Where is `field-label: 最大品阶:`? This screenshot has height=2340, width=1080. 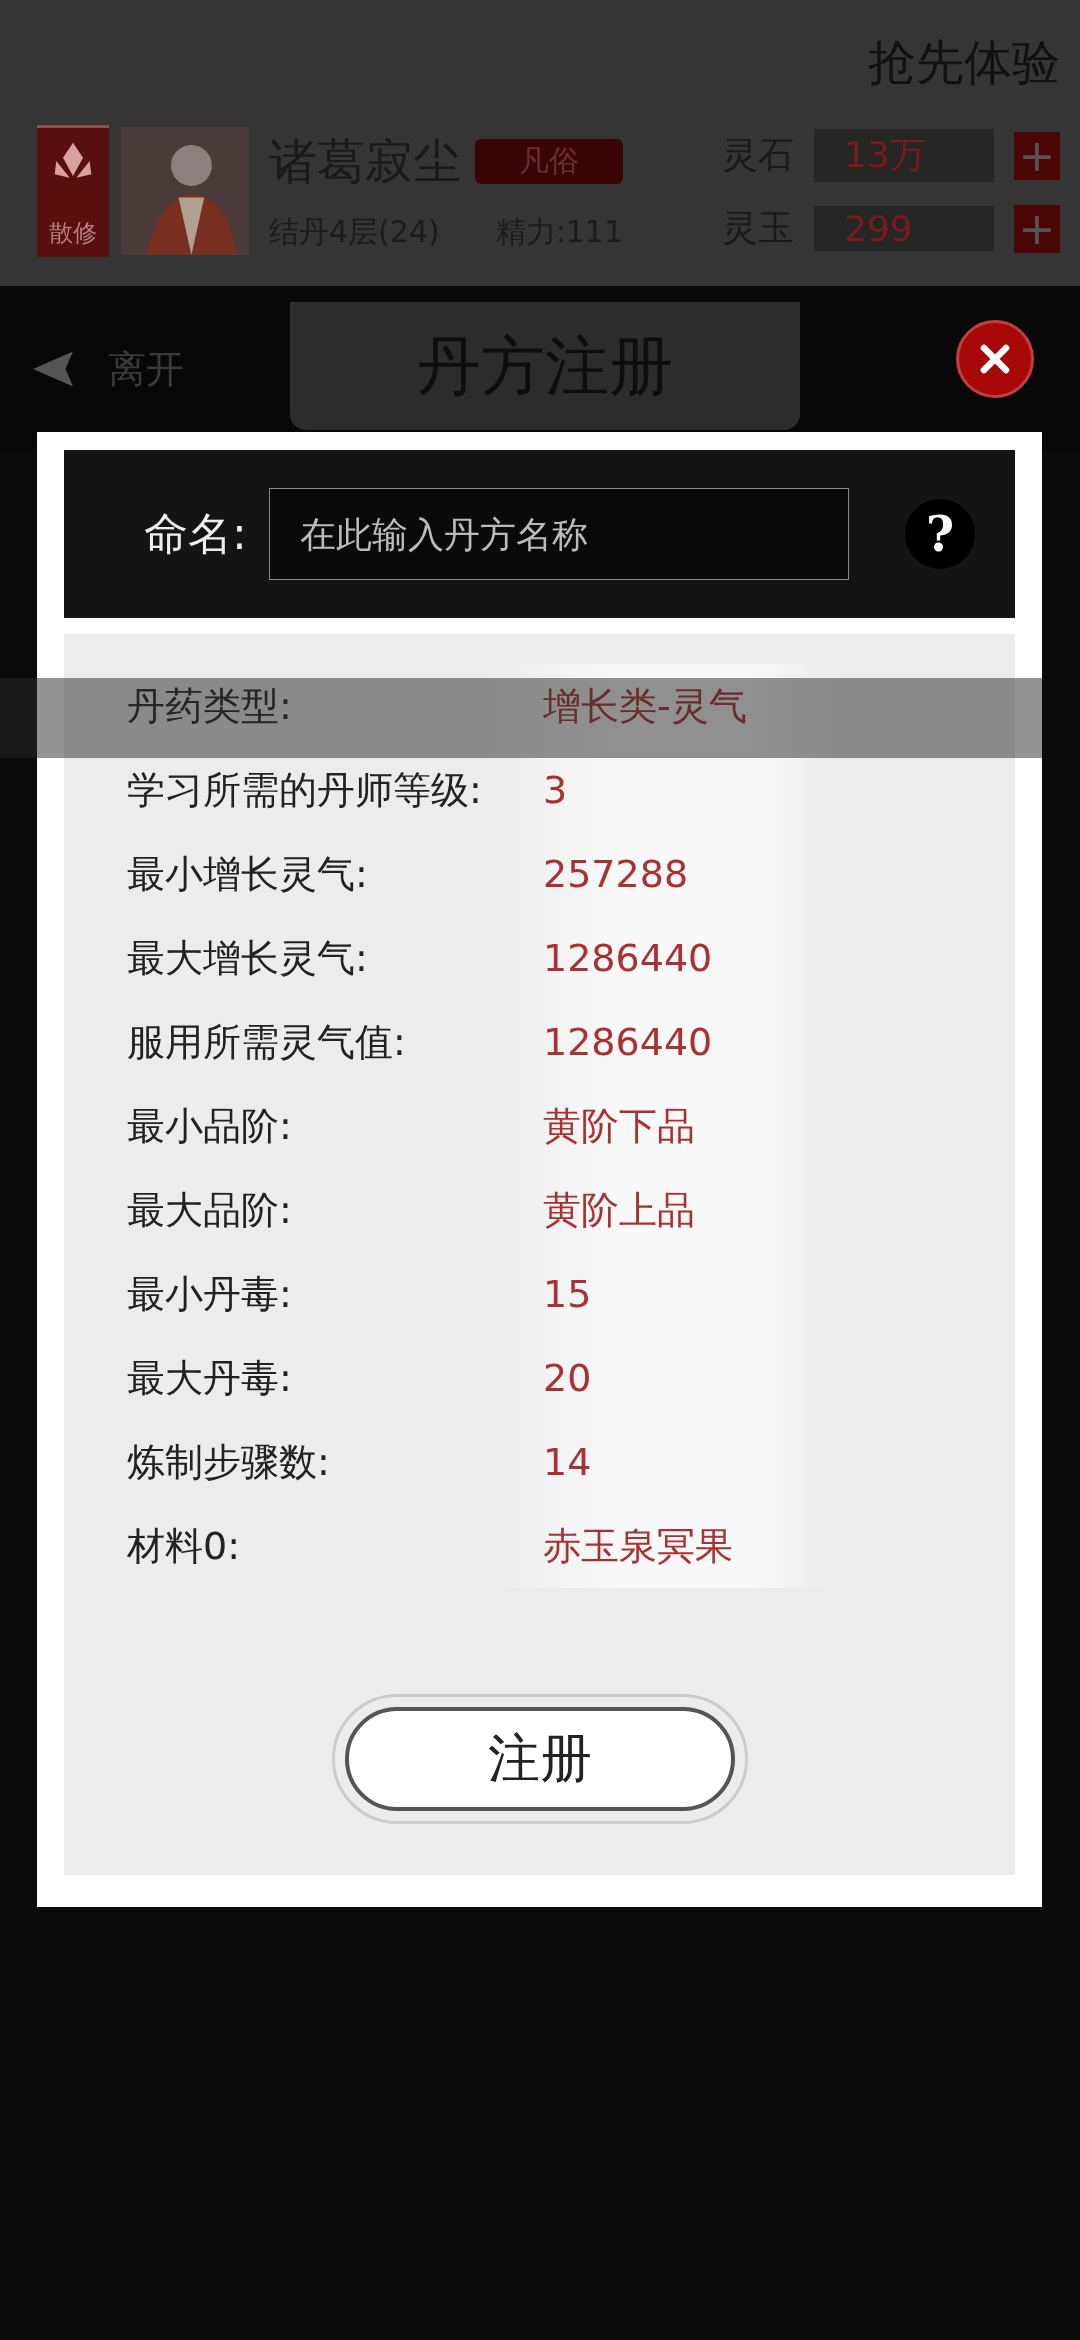 field-label: 最大品阶: is located at coordinates (210, 1210).